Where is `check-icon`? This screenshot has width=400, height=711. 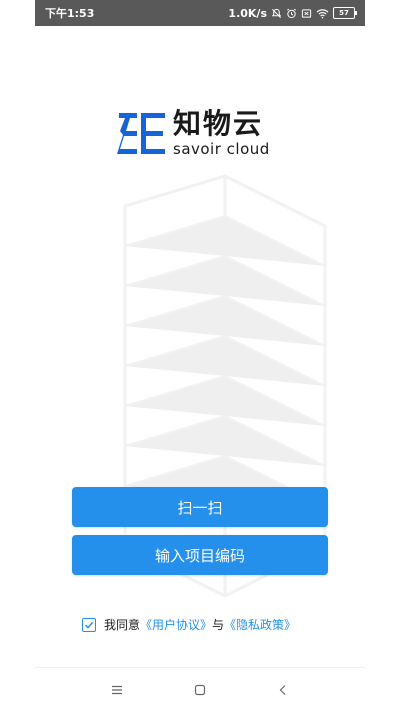 check-icon is located at coordinates (89, 625).